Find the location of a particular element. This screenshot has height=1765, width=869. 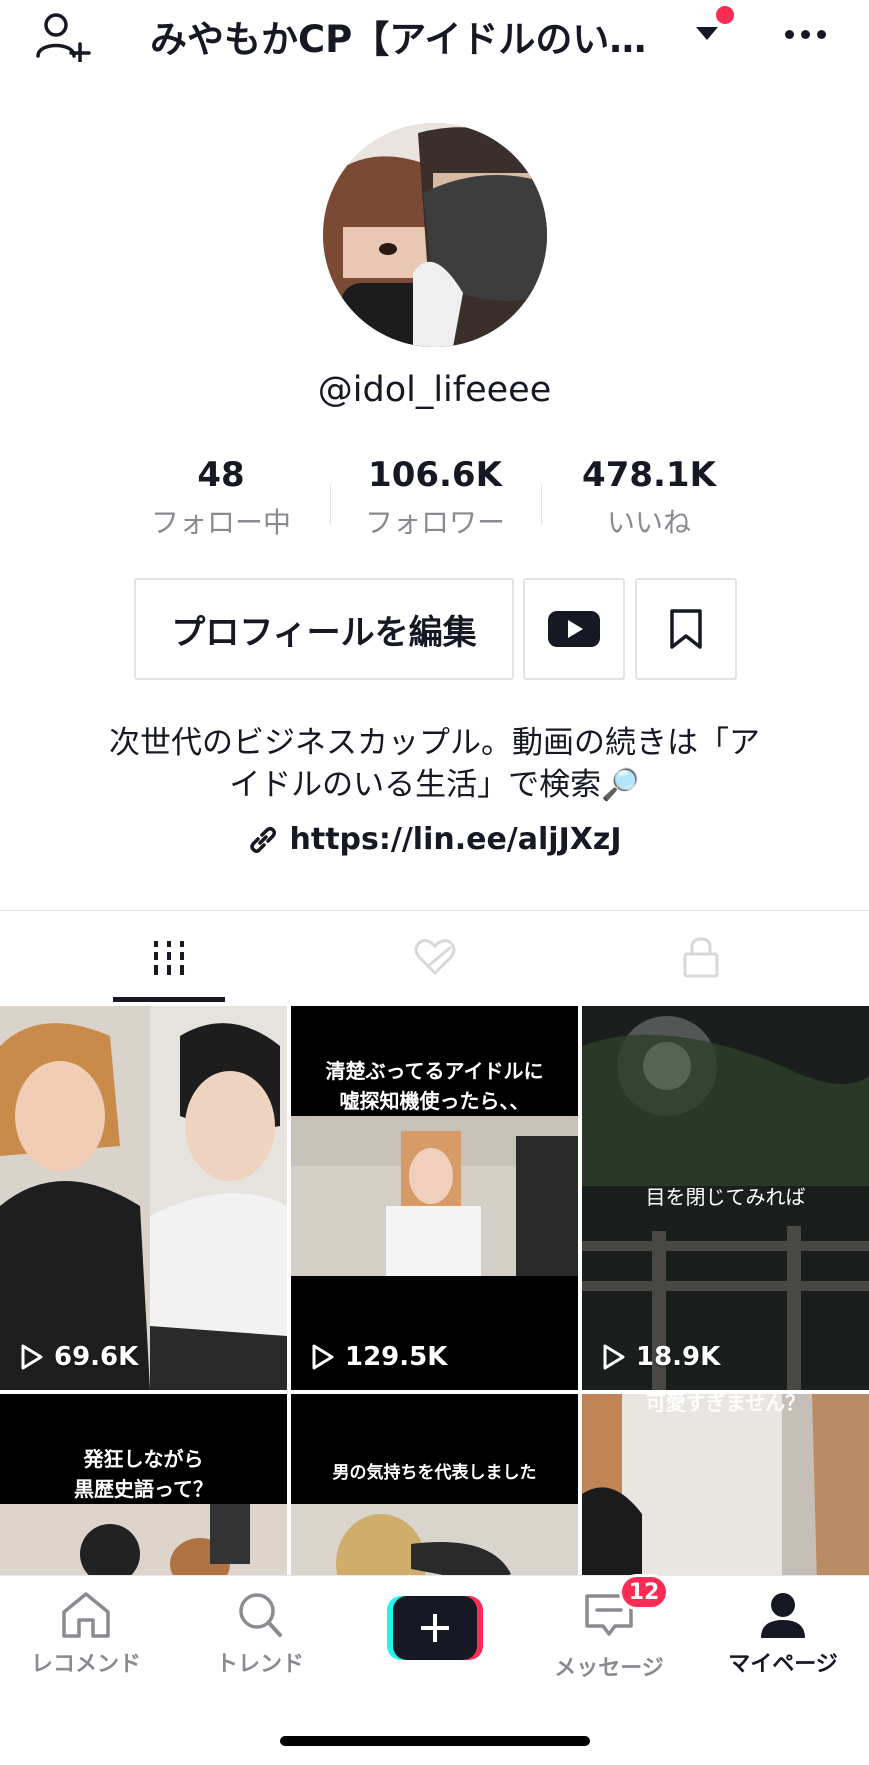

view-count-text: 69.6K is located at coordinates (96, 1357).